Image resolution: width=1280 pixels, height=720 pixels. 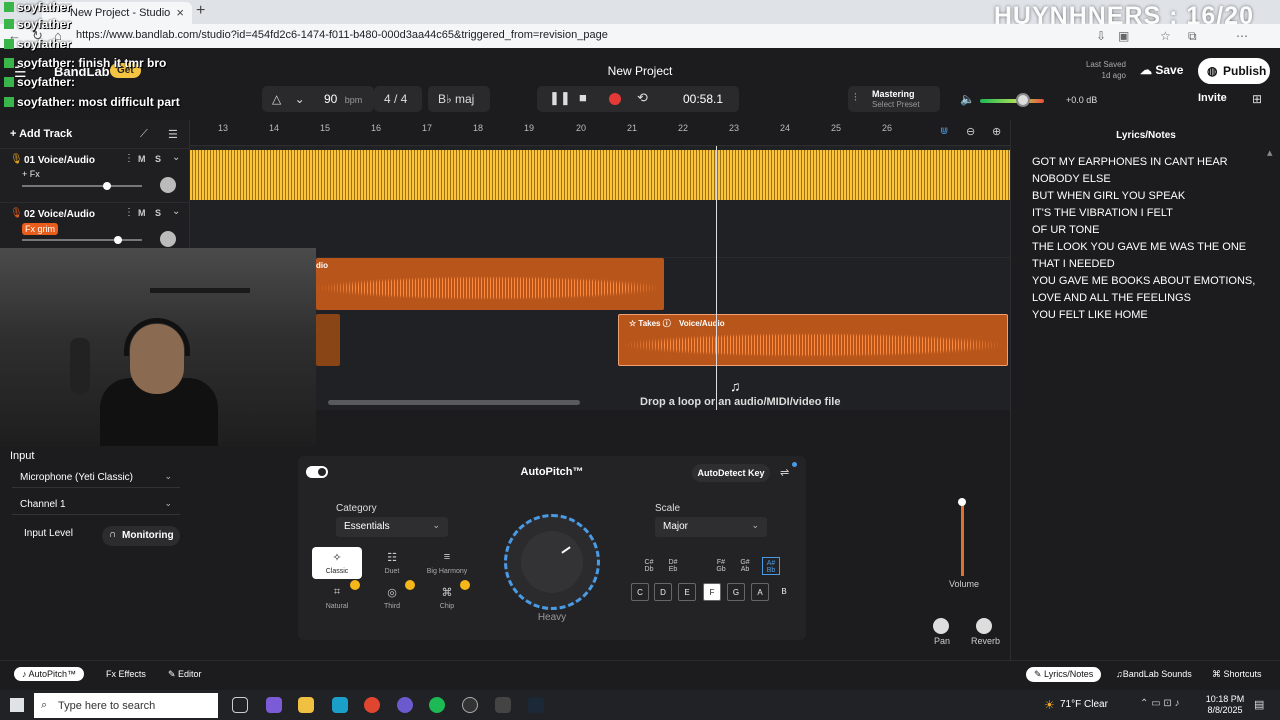 I want to click on speaker-icon: 🔈, so click(x=967, y=99).